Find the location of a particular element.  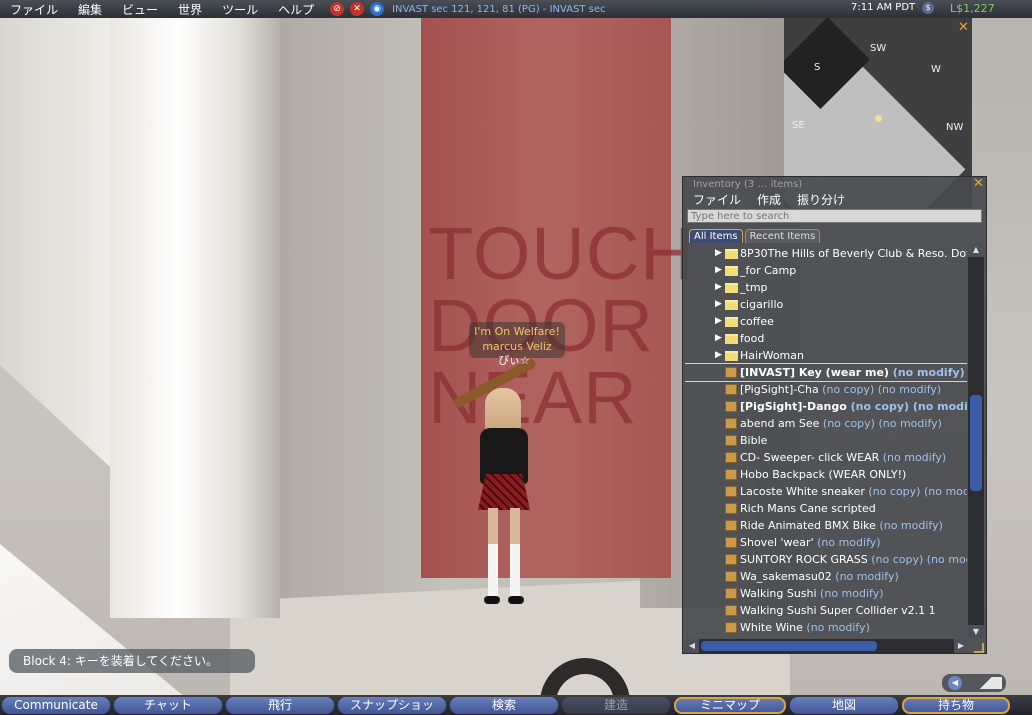

inventory-item-label: coffee is located at coordinates (757, 321).